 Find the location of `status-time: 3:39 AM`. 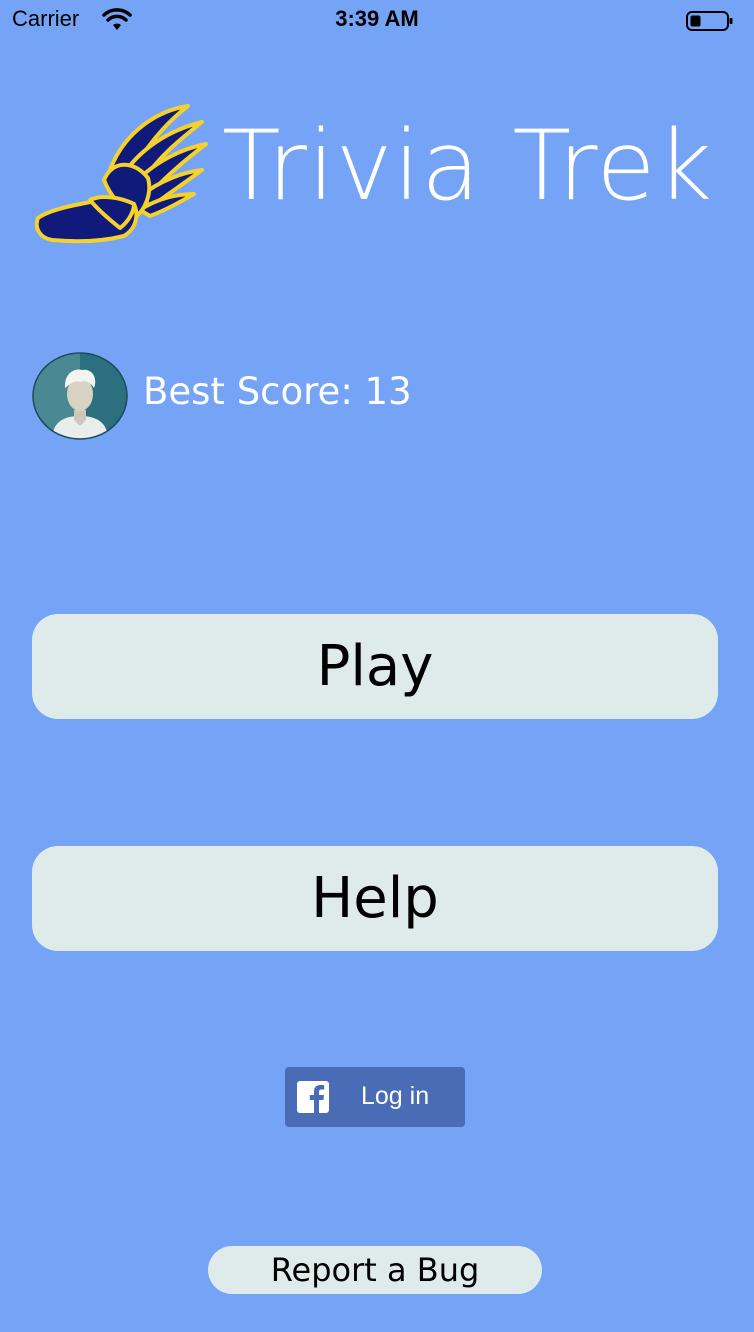

status-time: 3:39 AM is located at coordinates (377, 18).